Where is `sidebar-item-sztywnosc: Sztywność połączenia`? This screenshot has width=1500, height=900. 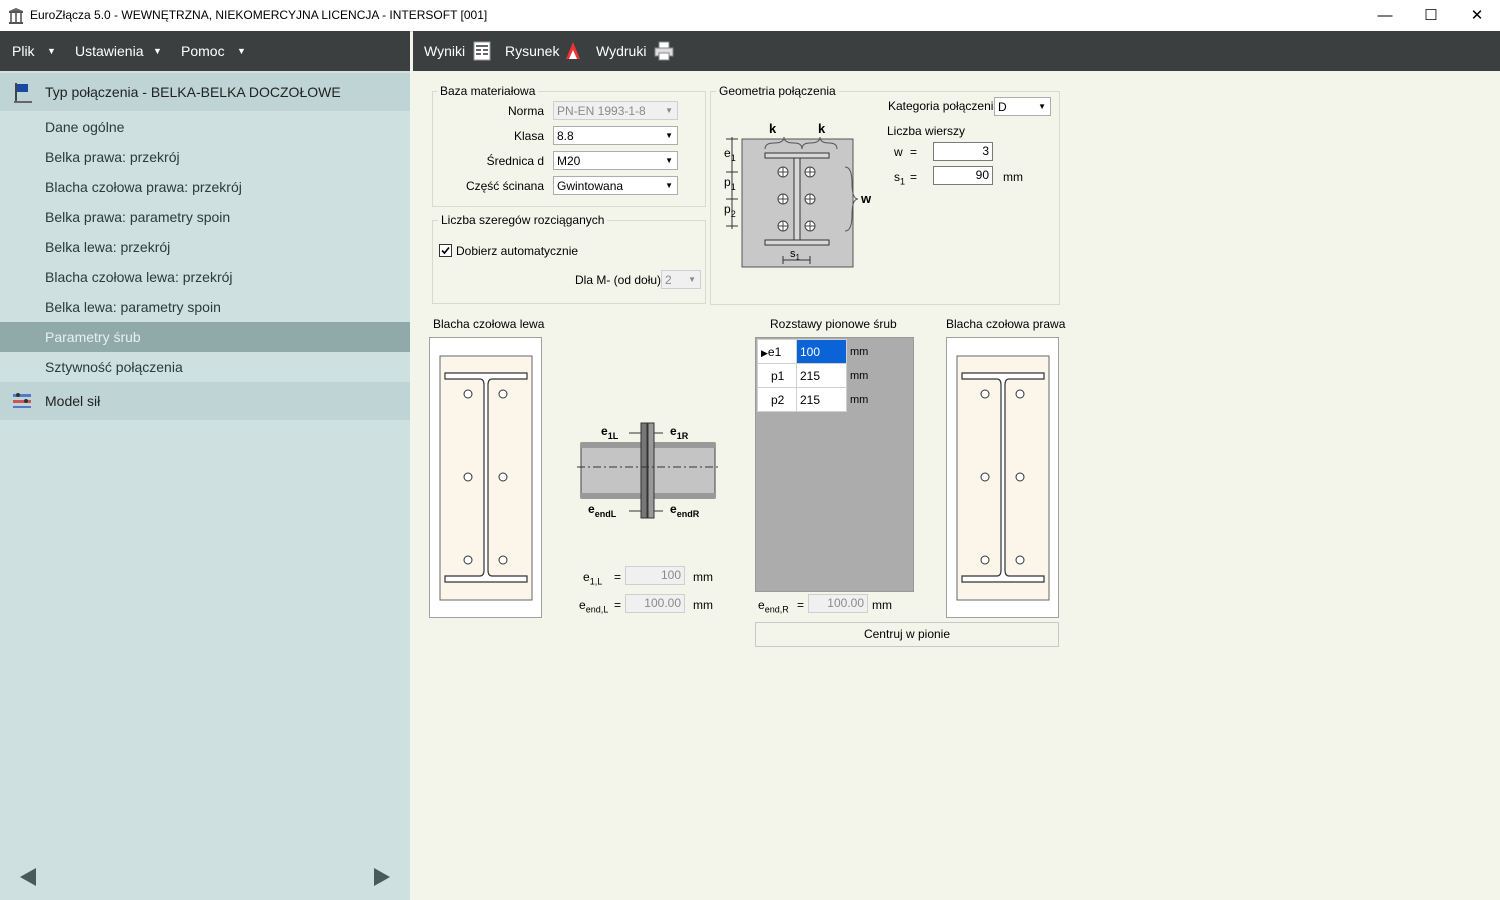 sidebar-item-sztywnosc: Sztywność połączenia is located at coordinates (205, 367).